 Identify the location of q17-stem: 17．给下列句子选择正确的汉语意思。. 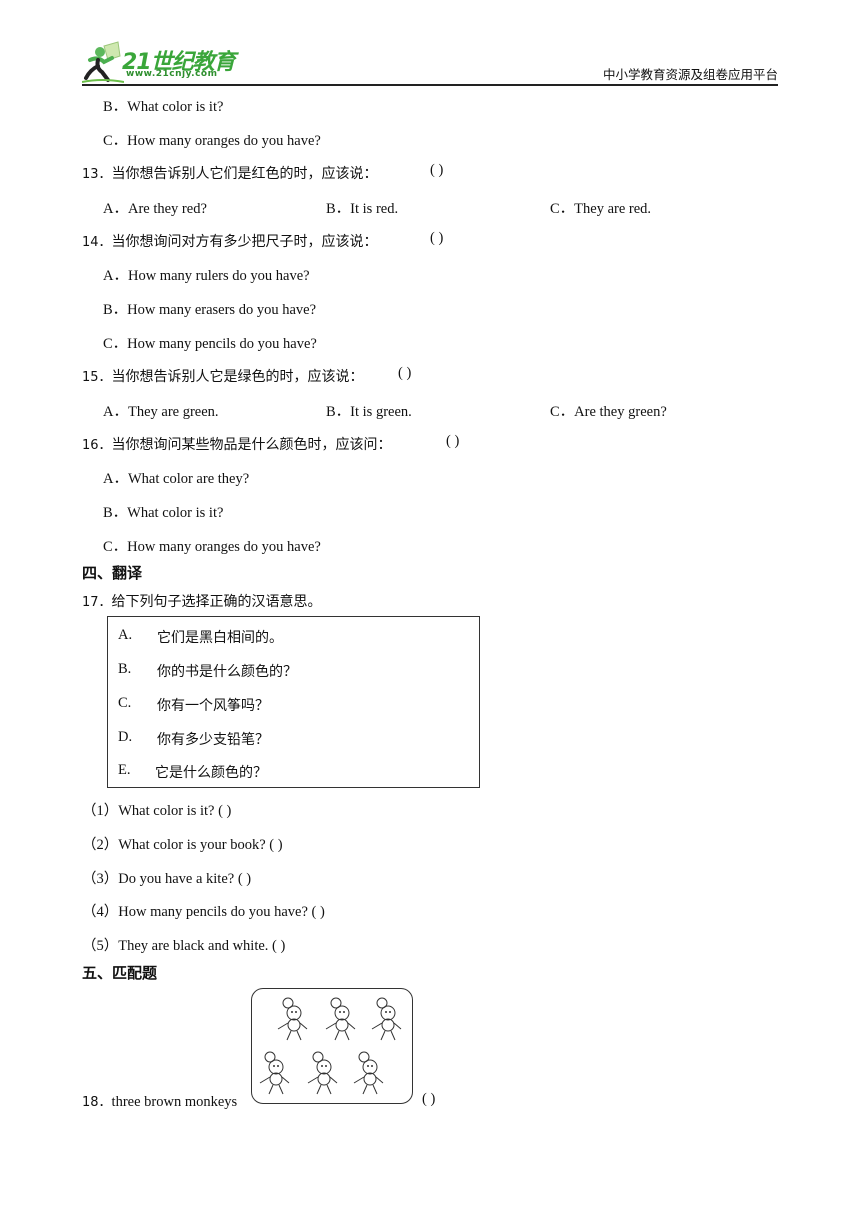
(202, 602).